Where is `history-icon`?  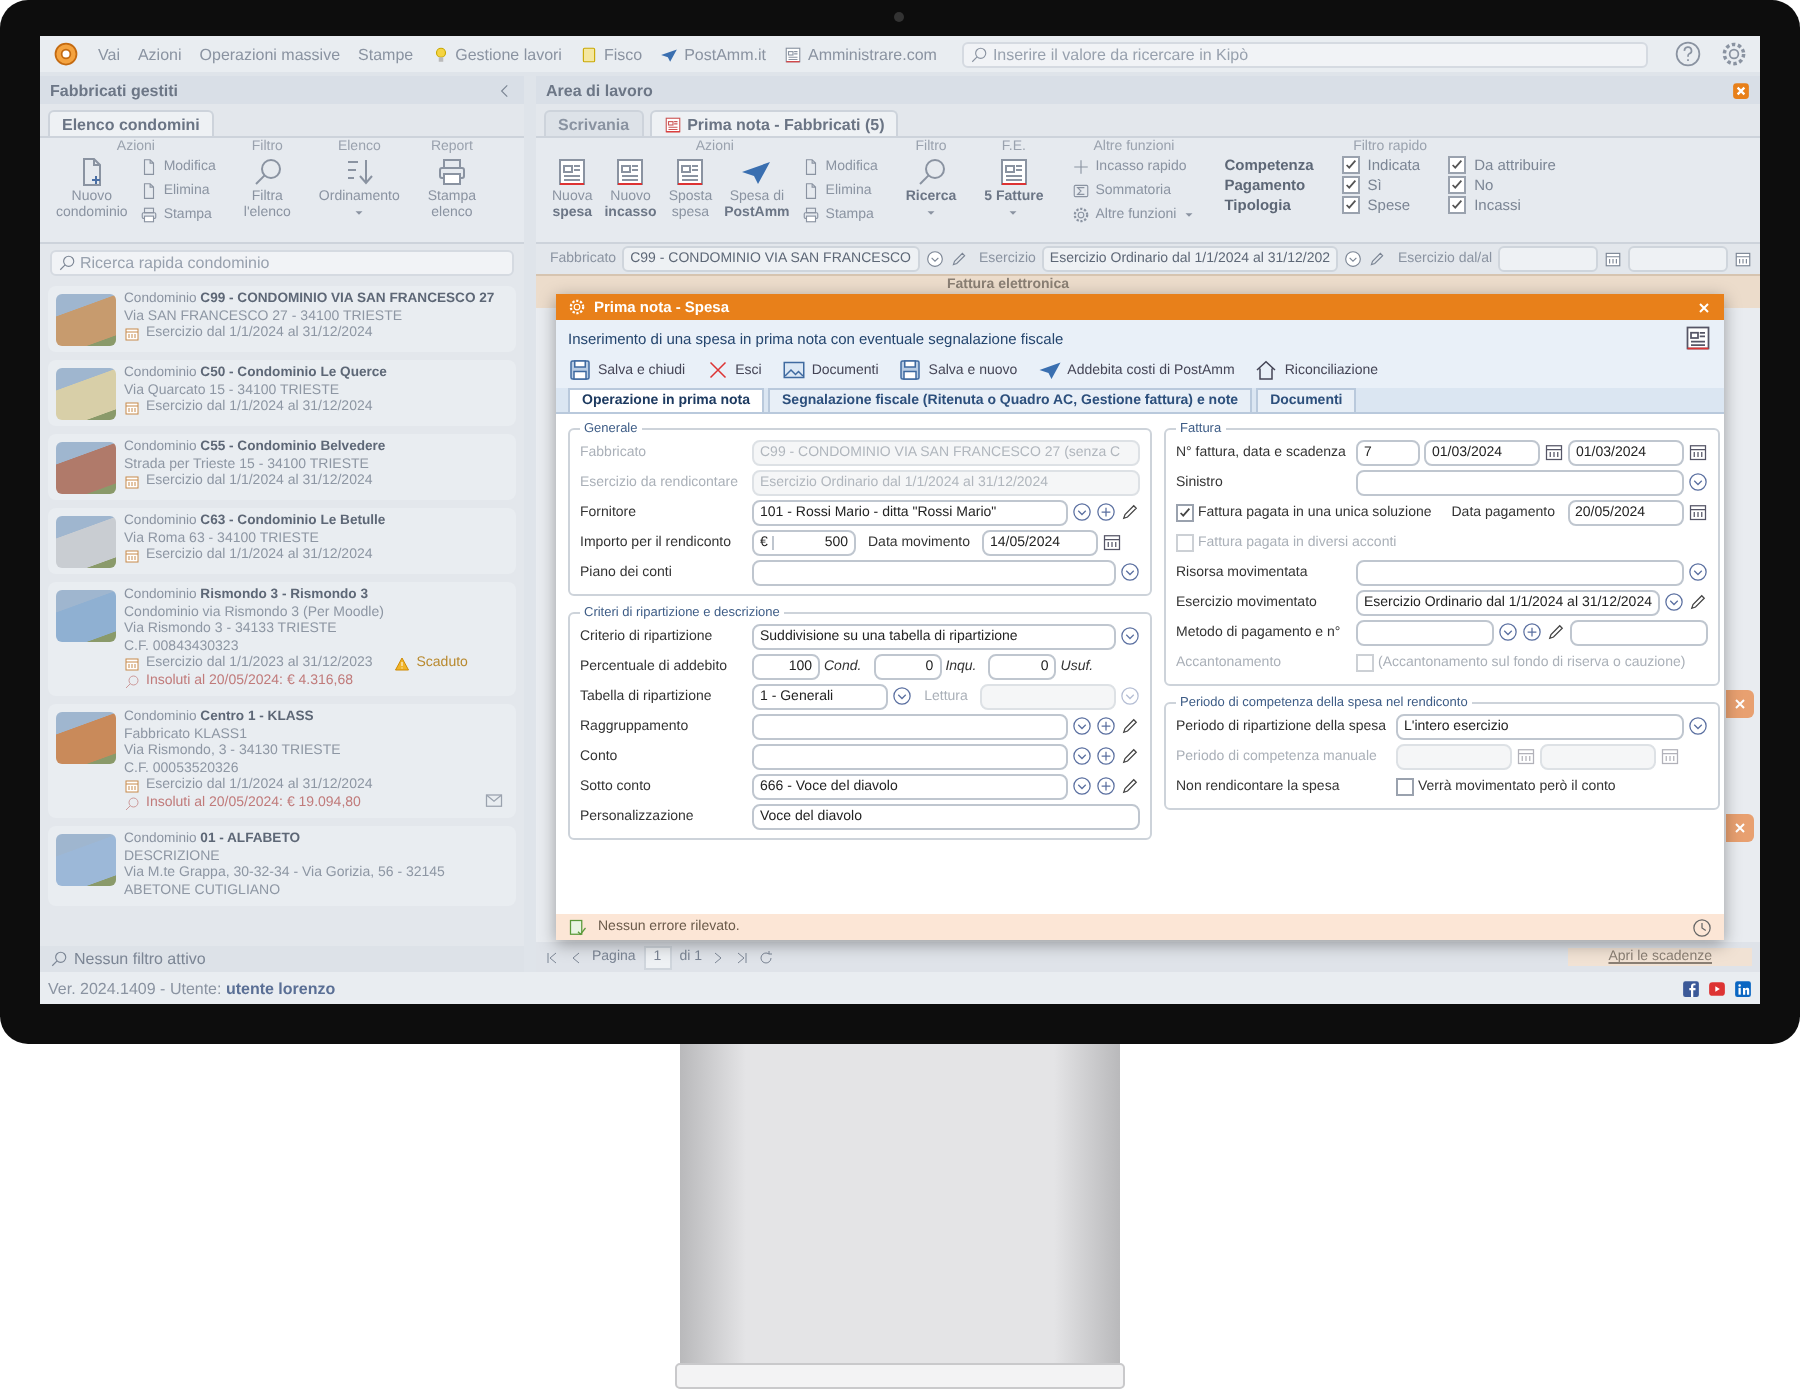
history-icon is located at coordinates (1702, 927).